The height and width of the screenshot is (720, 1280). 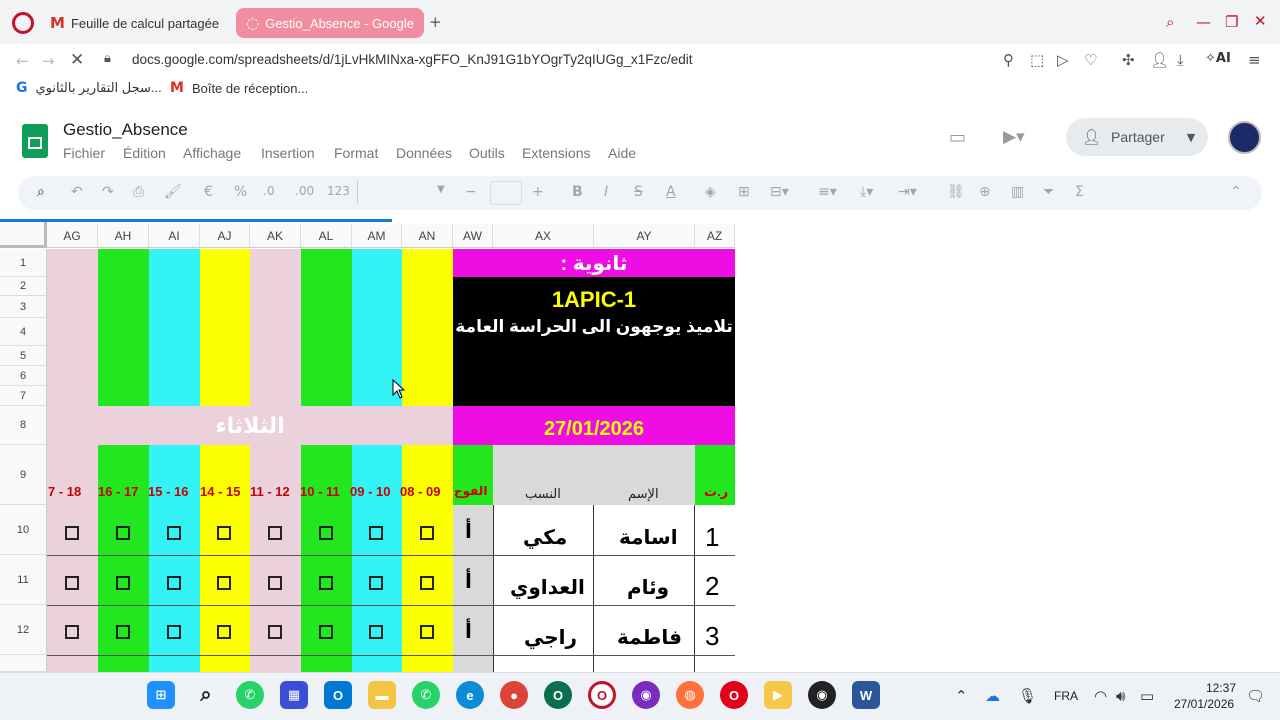 I want to click on clock-date: 27/01/2026, so click(x=1204, y=704).